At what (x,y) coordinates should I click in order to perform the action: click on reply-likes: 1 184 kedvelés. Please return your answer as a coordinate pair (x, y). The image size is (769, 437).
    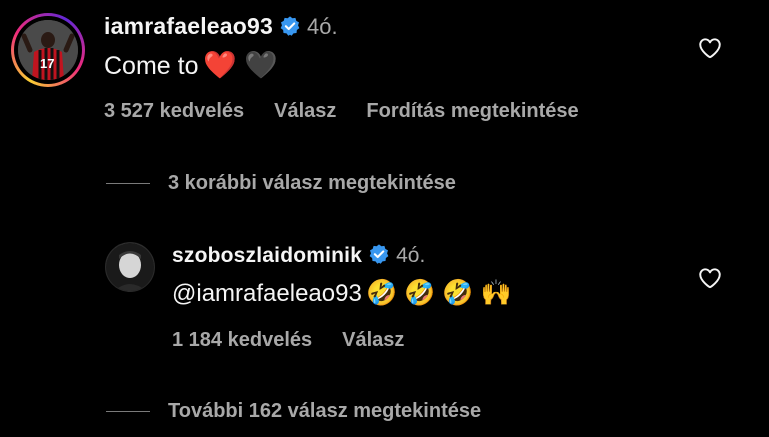
    Looking at the image, I should click on (242, 340).